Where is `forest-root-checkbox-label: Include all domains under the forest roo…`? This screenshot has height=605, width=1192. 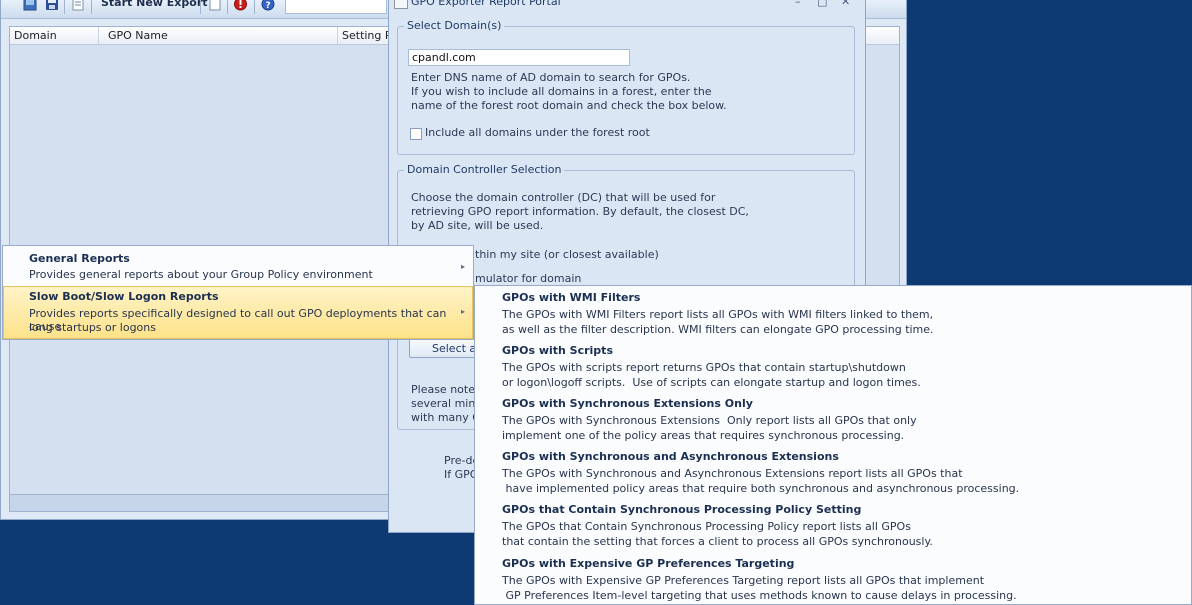
forest-root-checkbox-label: Include all domains under the forest roo… is located at coordinates (537, 132).